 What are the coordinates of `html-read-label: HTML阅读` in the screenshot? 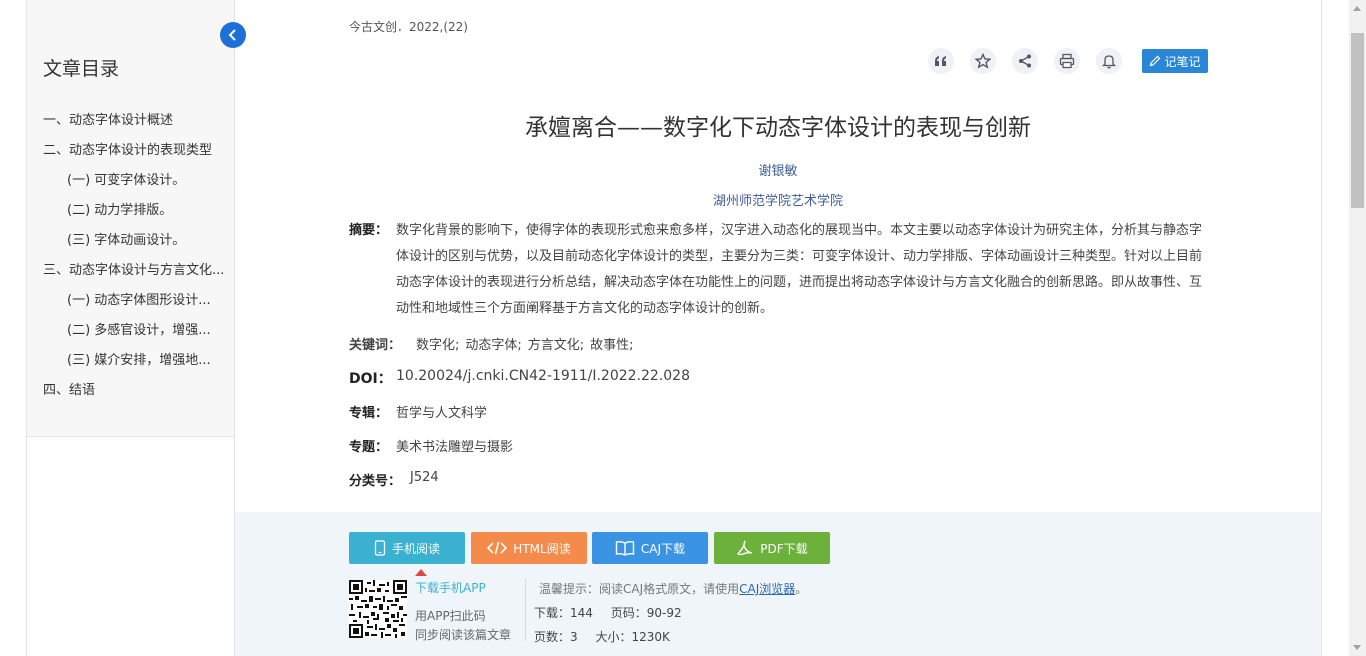 It's located at (542, 548).